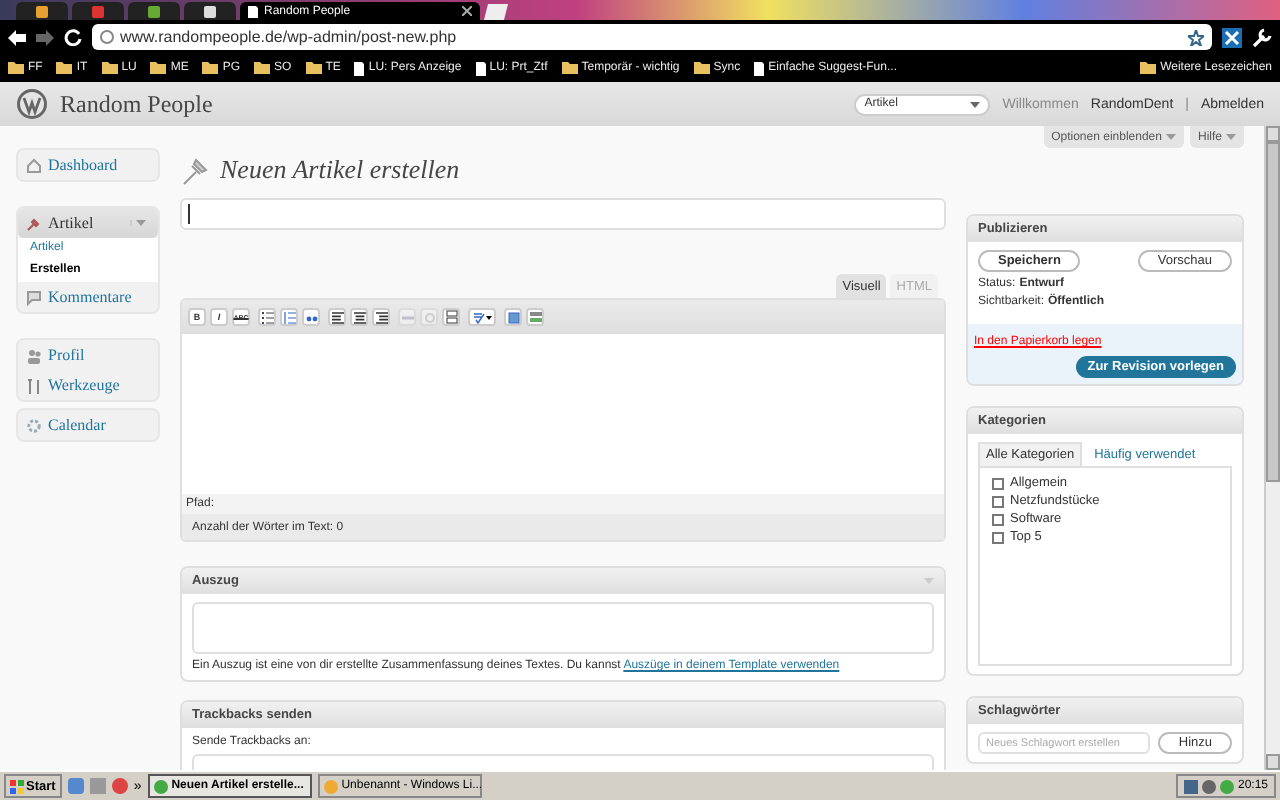 The height and width of the screenshot is (800, 1280). What do you see at coordinates (137, 104) in the screenshot?
I see `site-title: Random People` at bounding box center [137, 104].